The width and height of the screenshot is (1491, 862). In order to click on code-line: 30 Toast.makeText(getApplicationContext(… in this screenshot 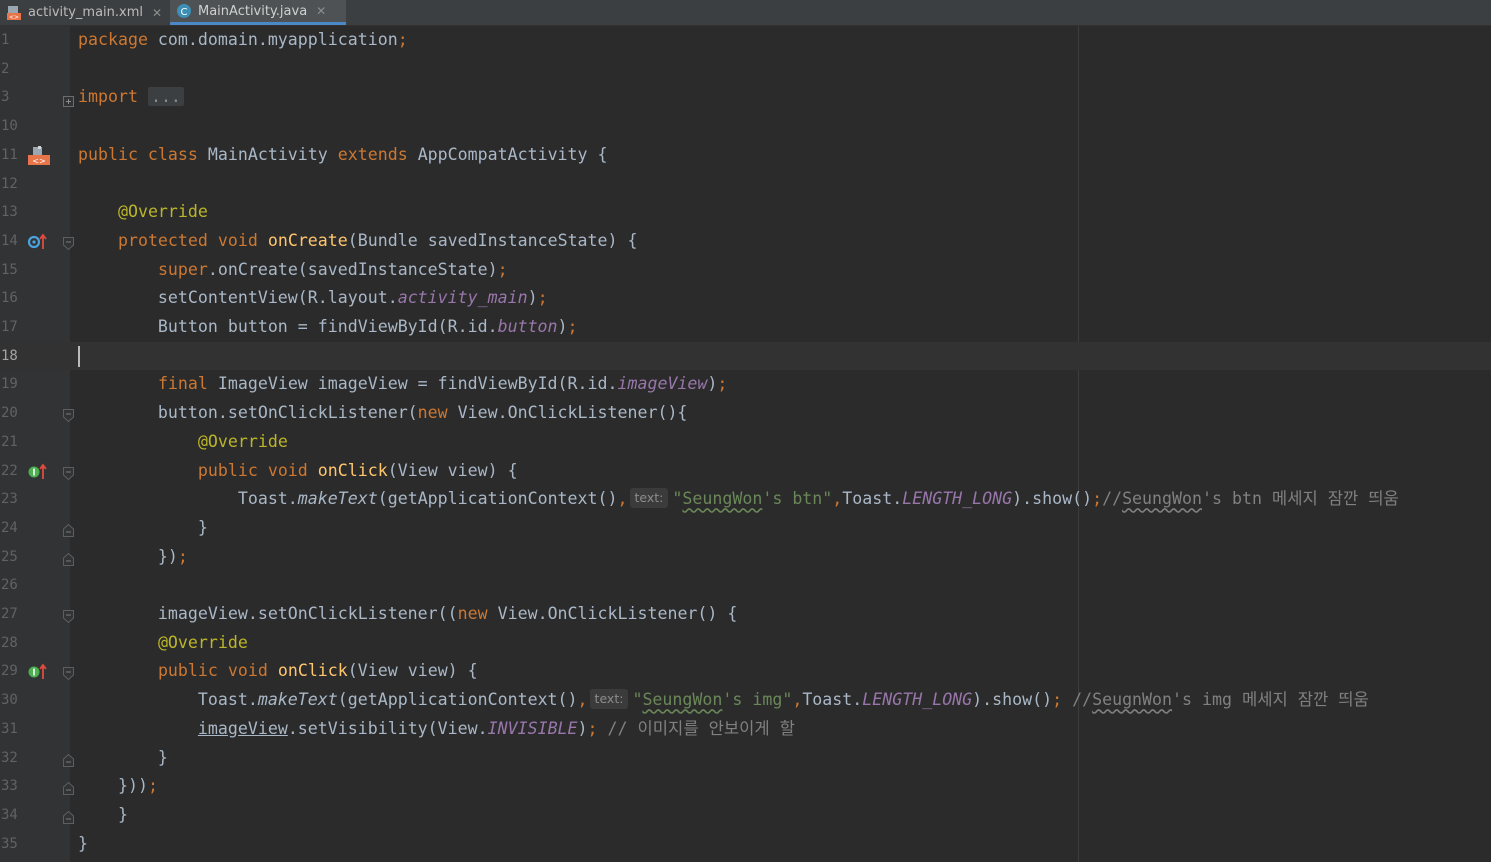, I will do `click(745, 700)`.